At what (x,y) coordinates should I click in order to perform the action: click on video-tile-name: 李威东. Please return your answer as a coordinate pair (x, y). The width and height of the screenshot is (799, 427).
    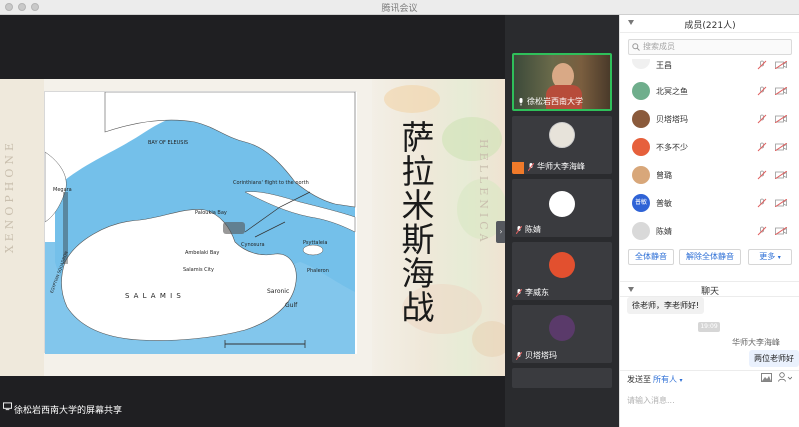
    Looking at the image, I should click on (537, 292).